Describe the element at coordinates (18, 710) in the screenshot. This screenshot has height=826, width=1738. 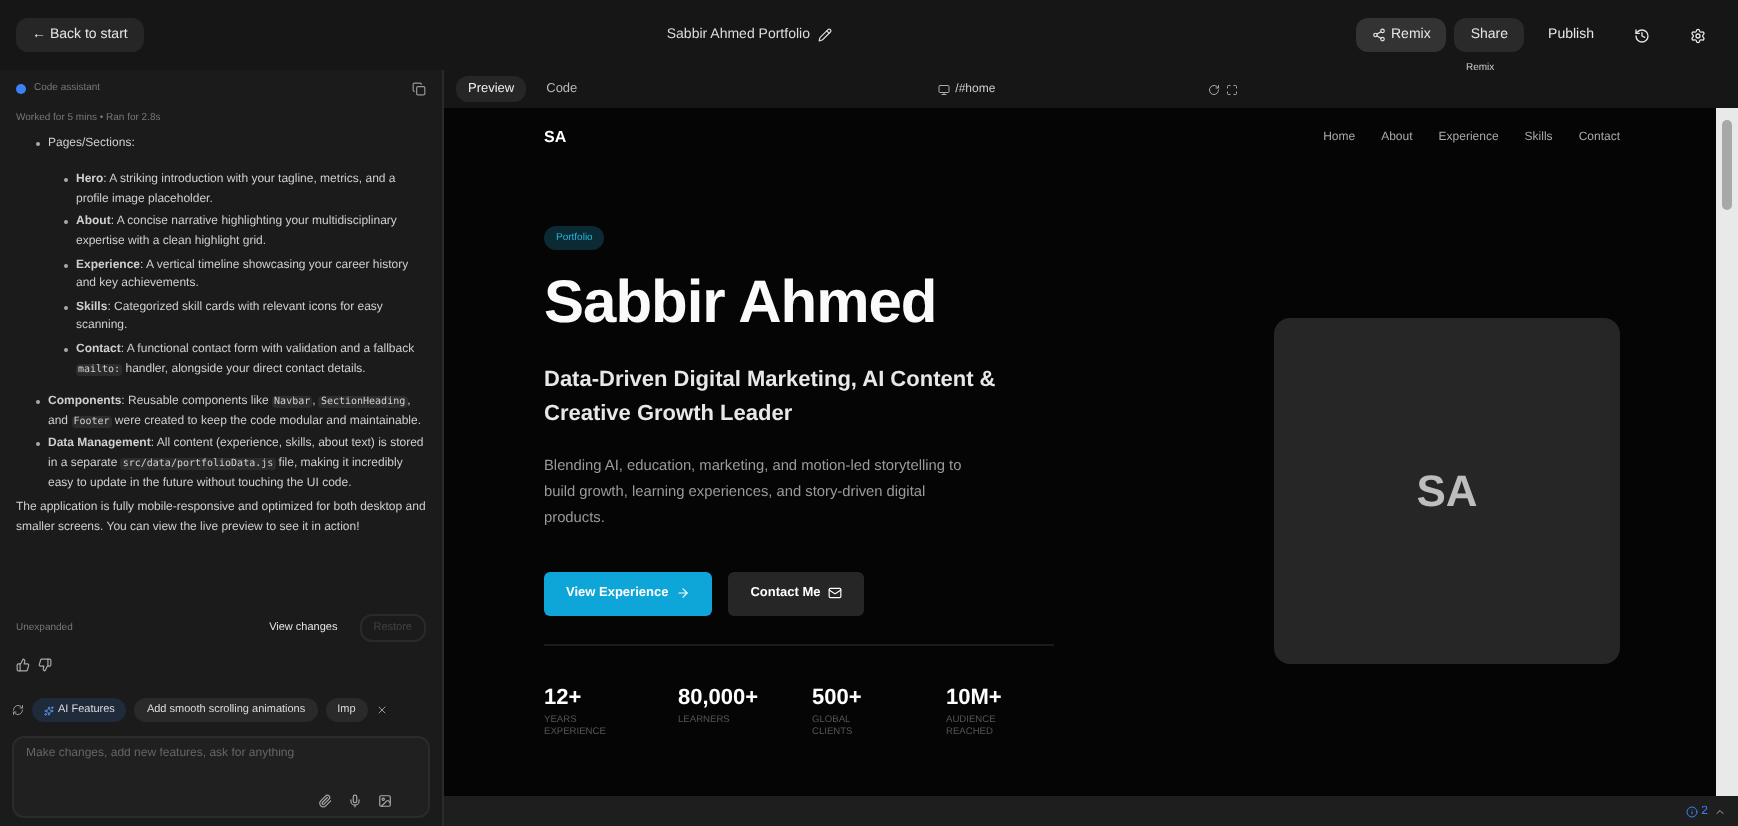
I see `refresh-icon` at that location.